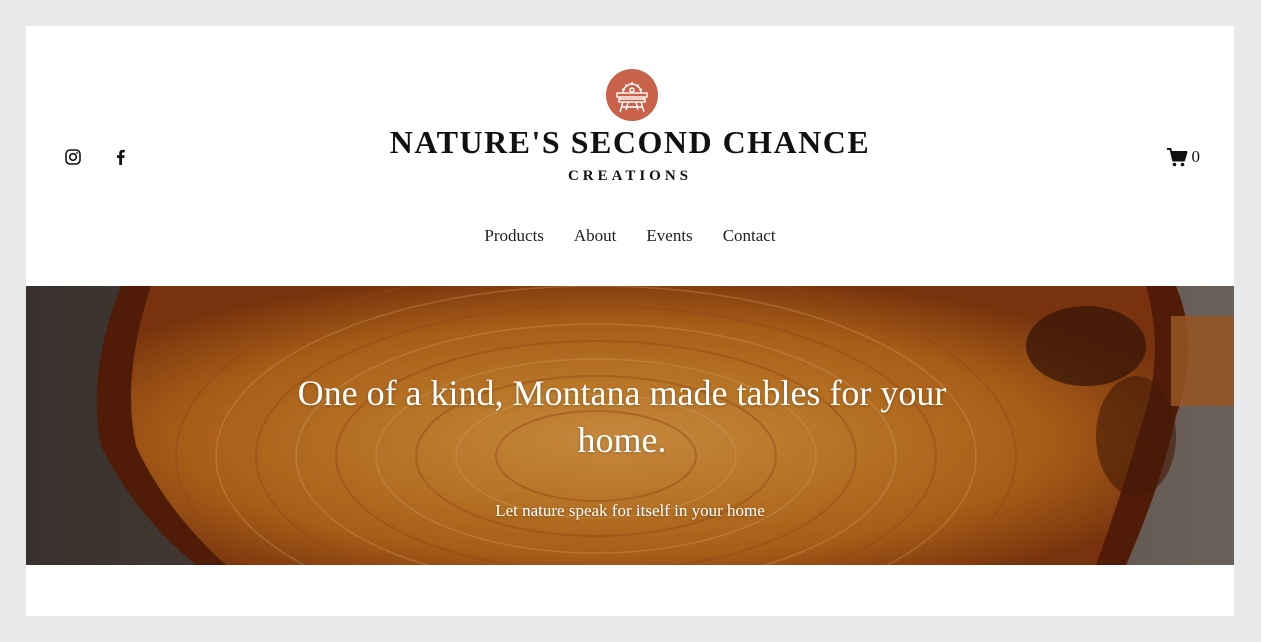 This screenshot has height=642, width=1261. Describe the element at coordinates (1196, 156) in the screenshot. I see `cart-count: 0` at that location.